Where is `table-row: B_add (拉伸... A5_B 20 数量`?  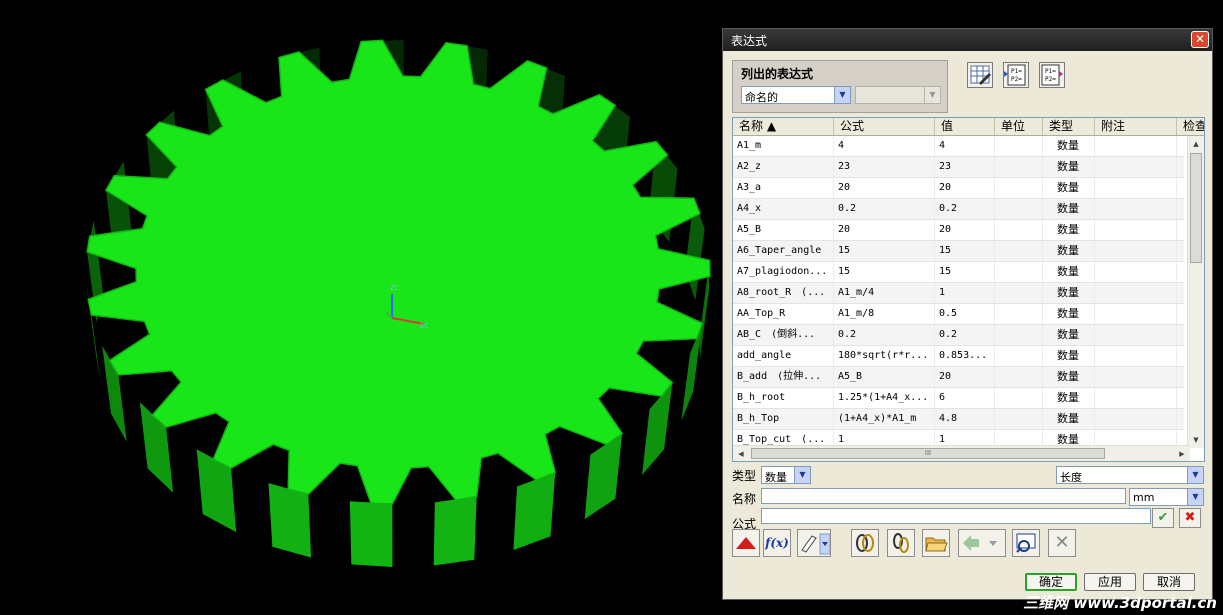
table-row: B_add (拉伸... A5_B 20 数量 is located at coordinates (958, 377).